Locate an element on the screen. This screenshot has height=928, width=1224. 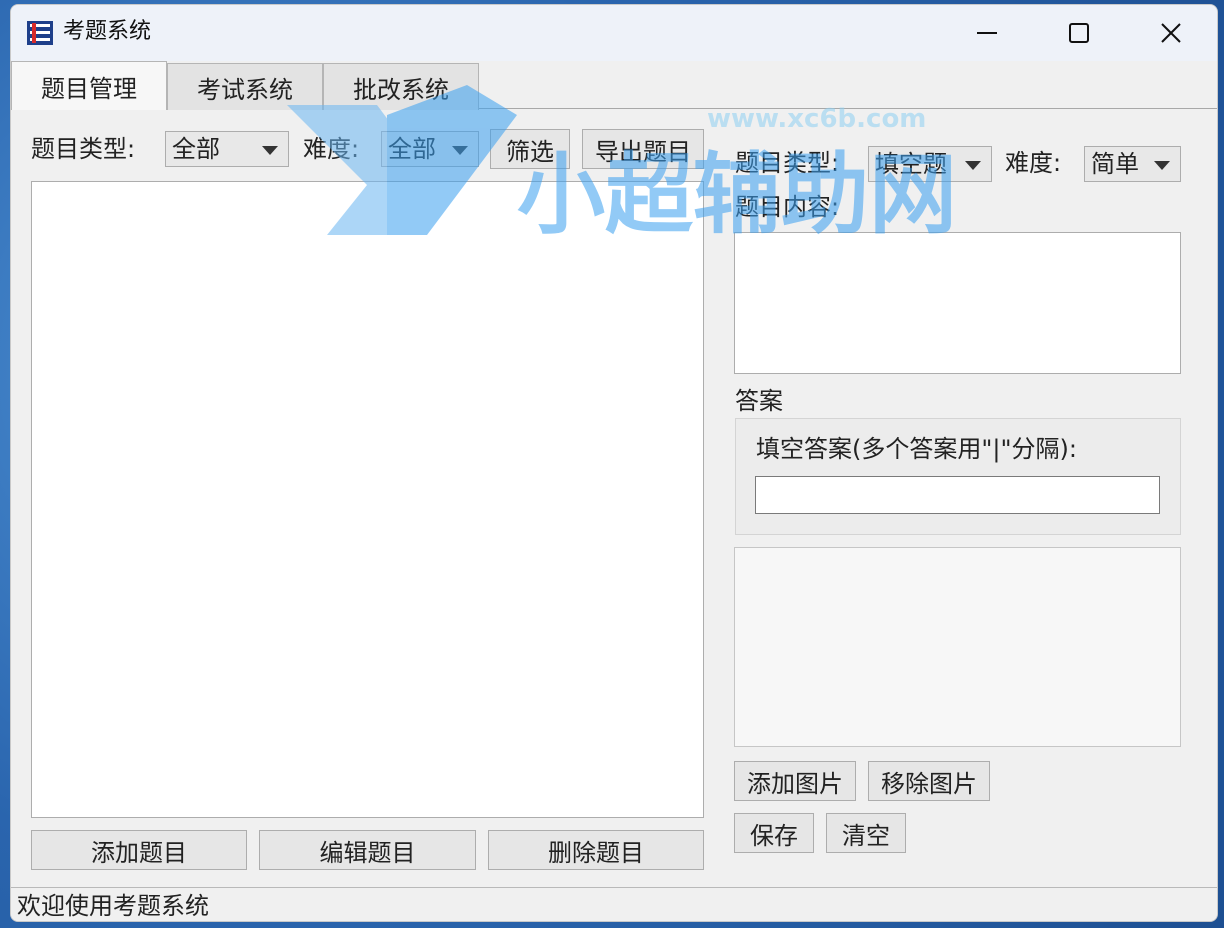
filter-type-label: 题目类型: is located at coordinates (83, 149).